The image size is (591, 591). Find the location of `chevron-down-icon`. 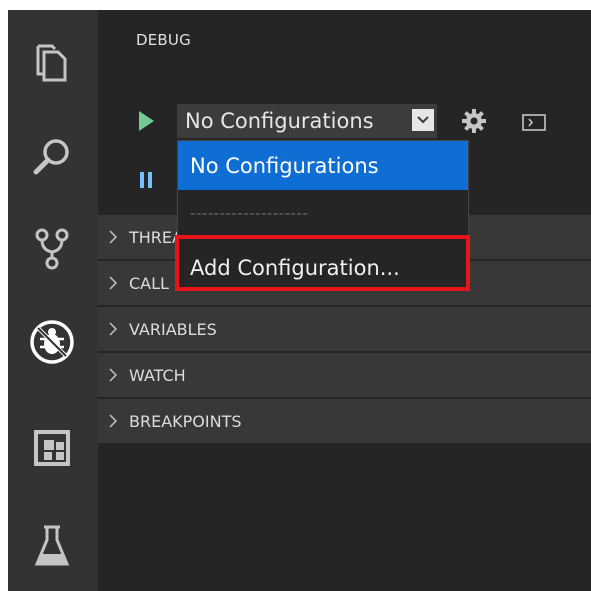

chevron-down-icon is located at coordinates (423, 120).